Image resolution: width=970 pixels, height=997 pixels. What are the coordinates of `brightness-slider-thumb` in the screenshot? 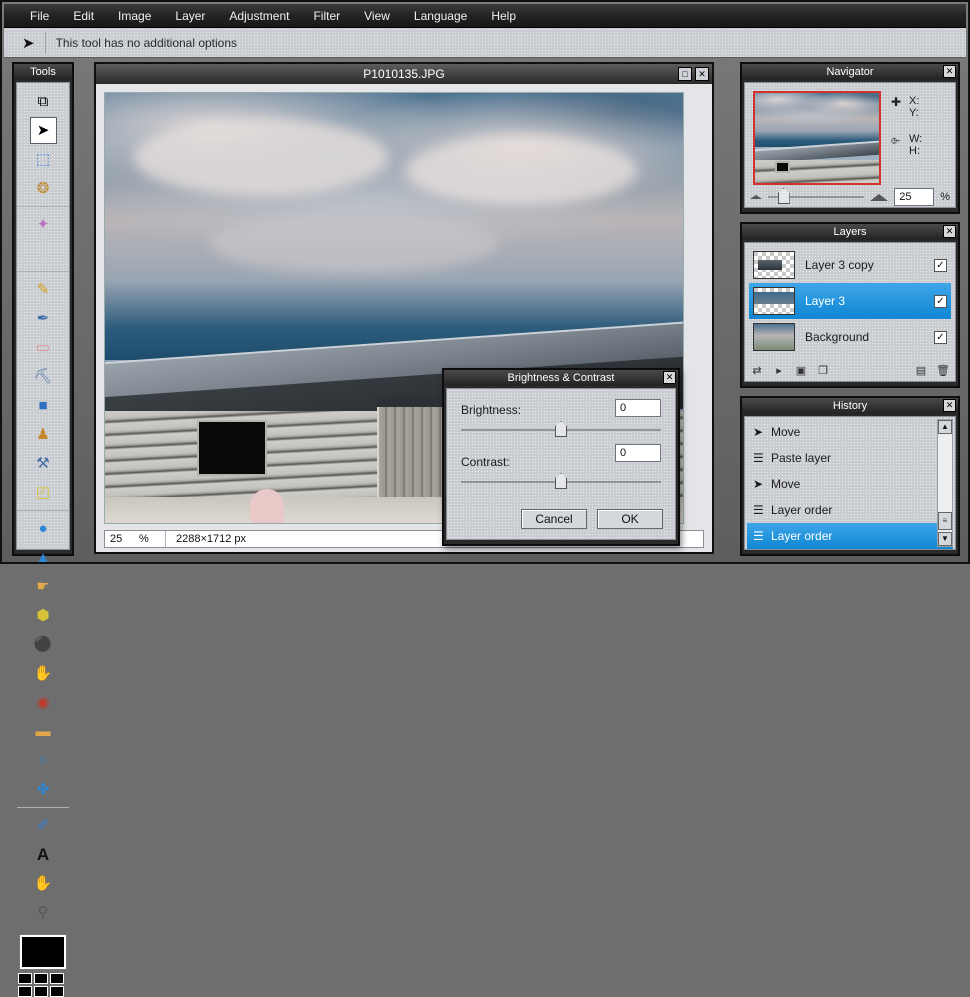 It's located at (561, 429).